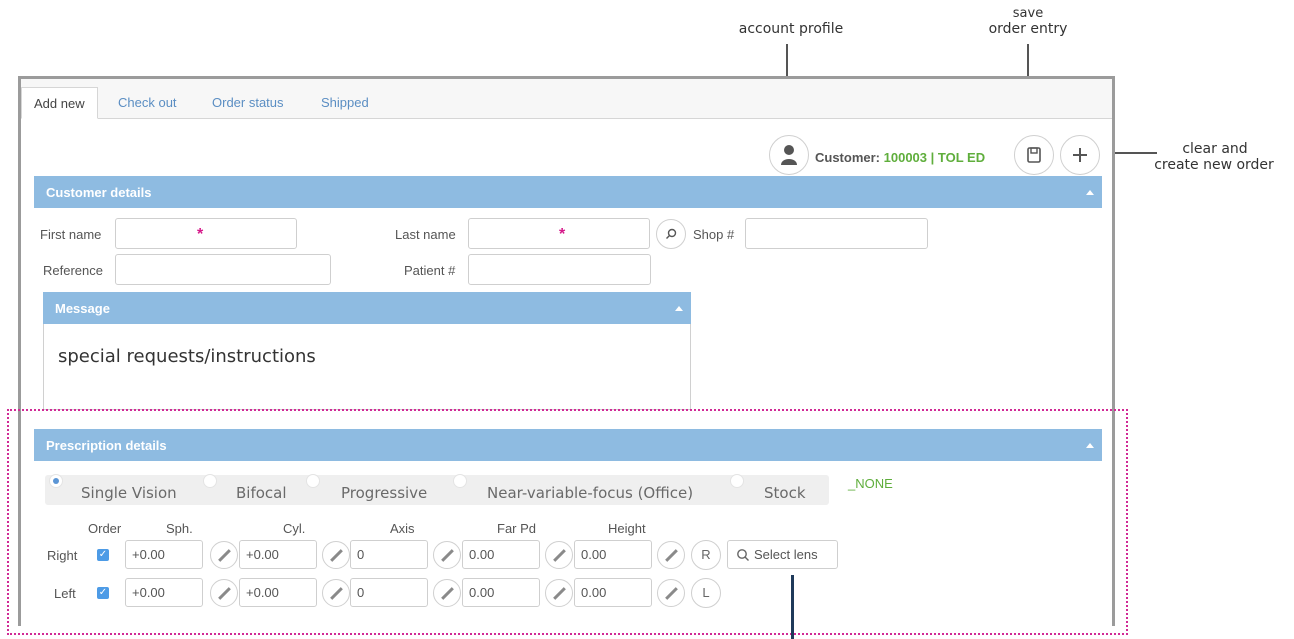 This screenshot has width=1294, height=639. I want to click on annotation-account-profile: account profile, so click(791, 29).